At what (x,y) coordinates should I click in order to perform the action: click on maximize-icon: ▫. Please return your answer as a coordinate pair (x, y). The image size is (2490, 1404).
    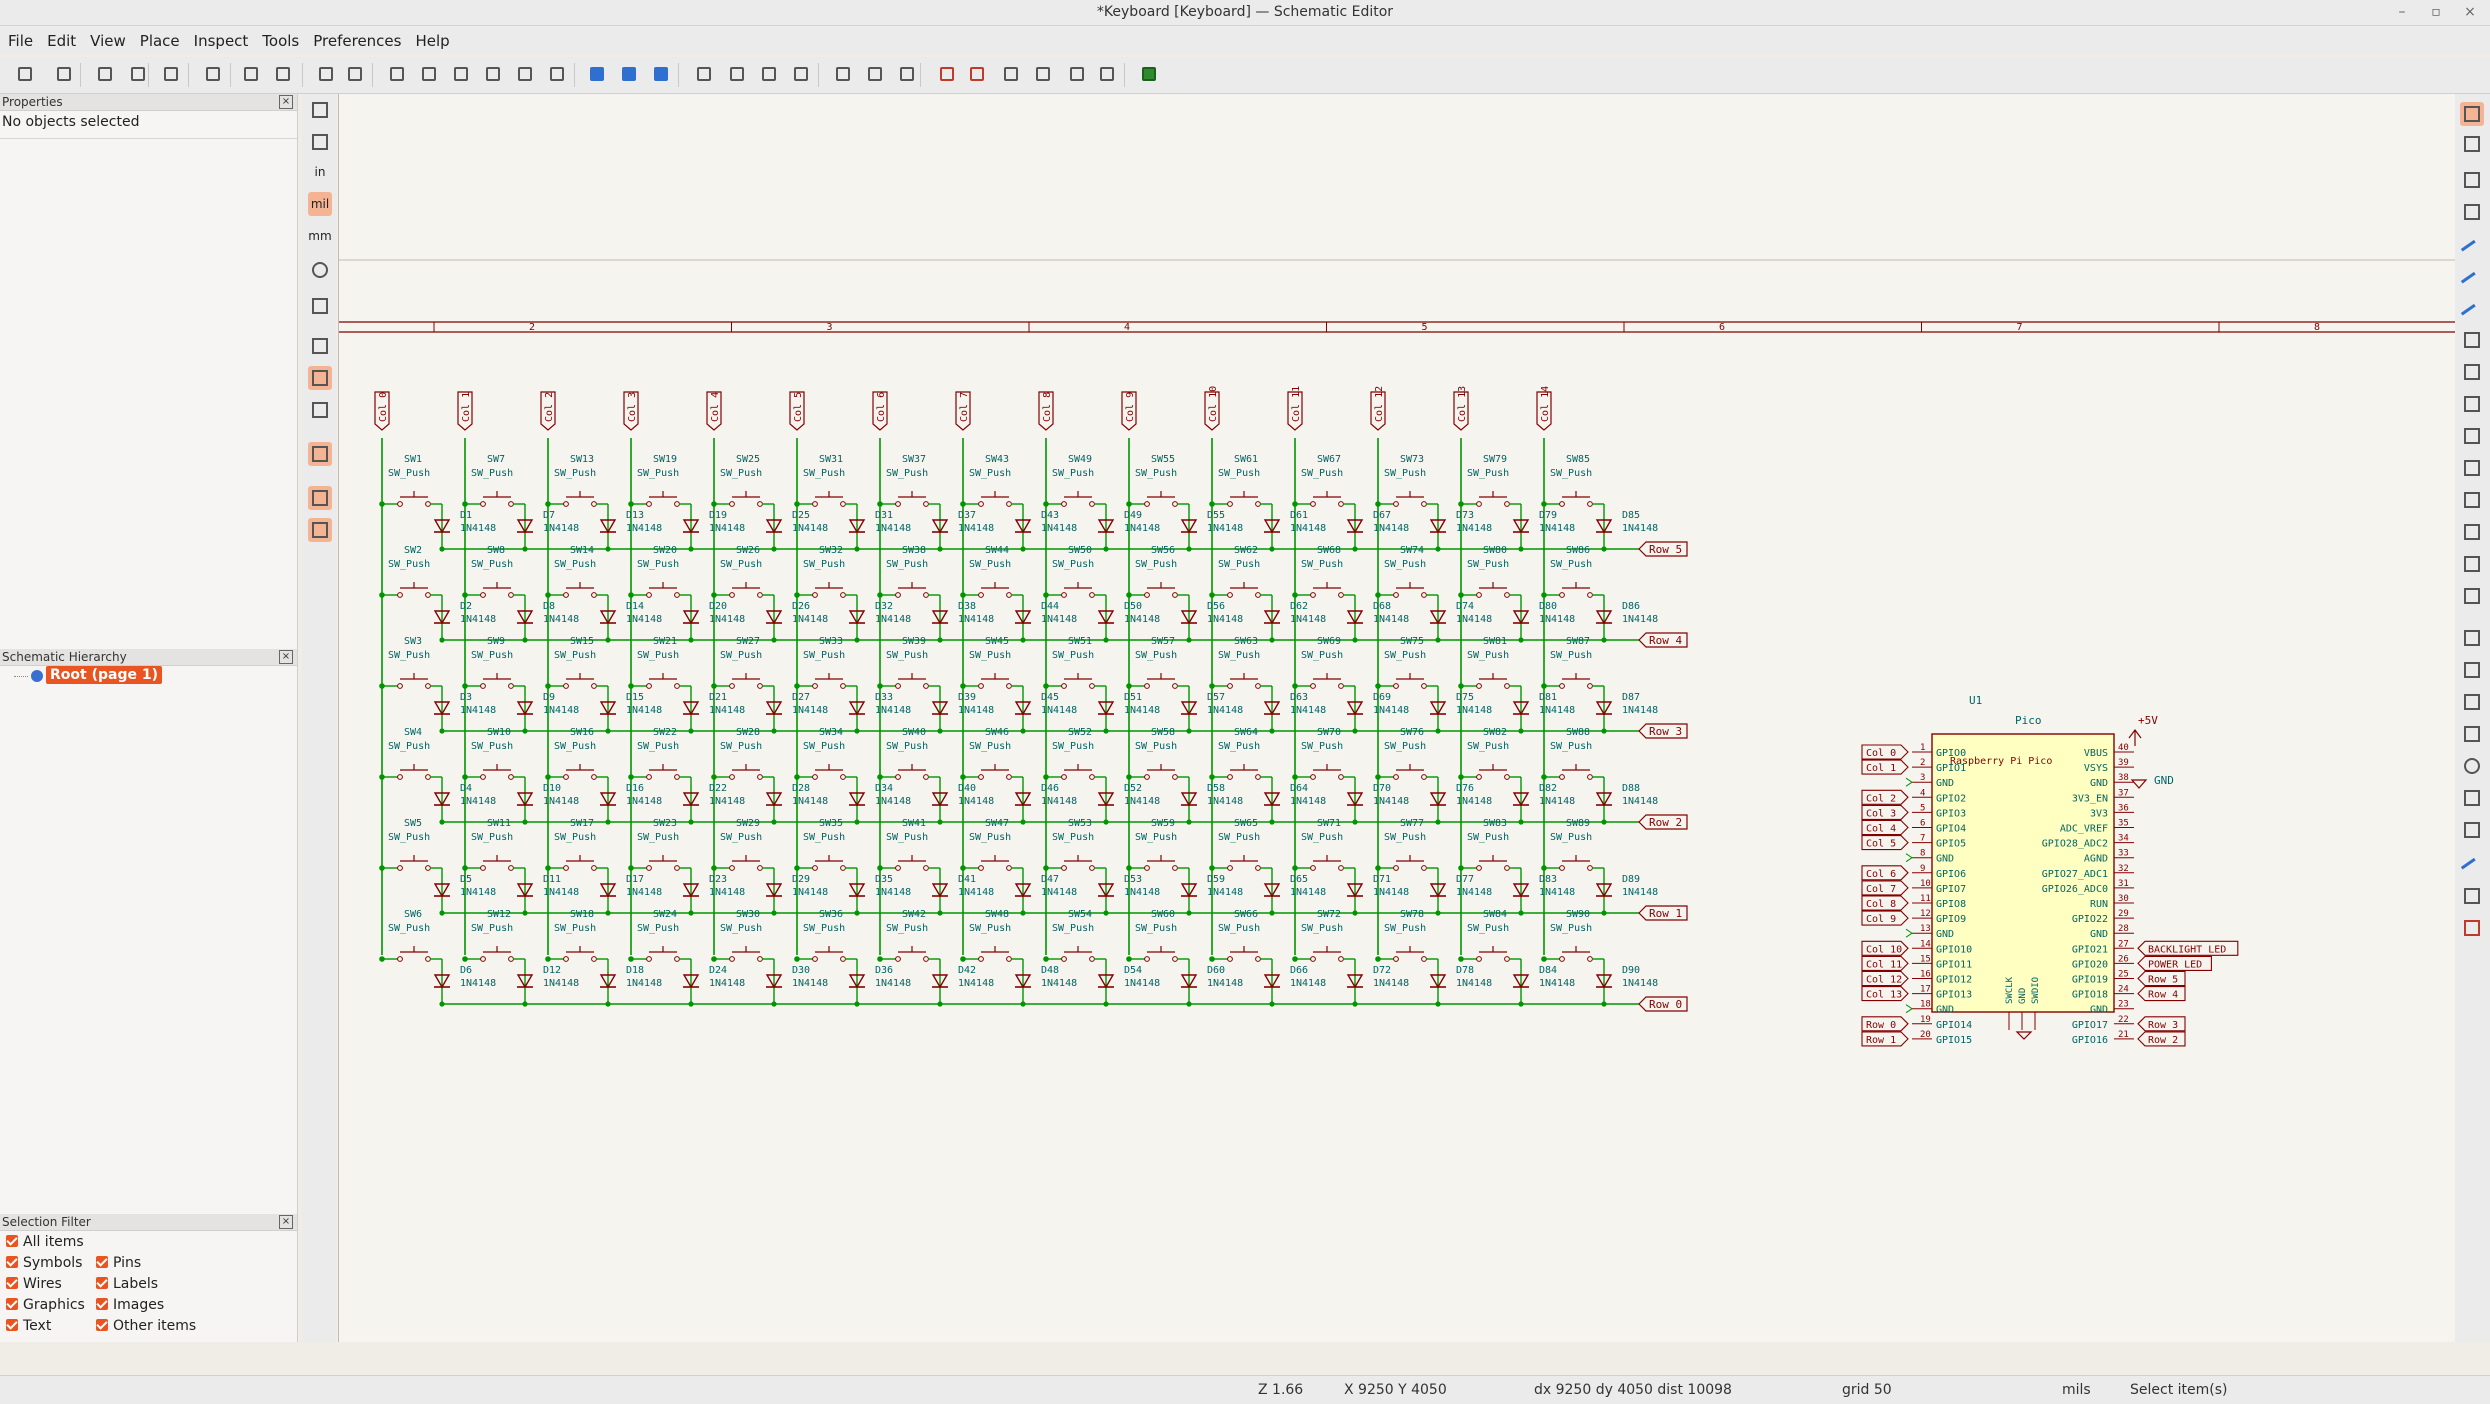
    Looking at the image, I should click on (2436, 12).